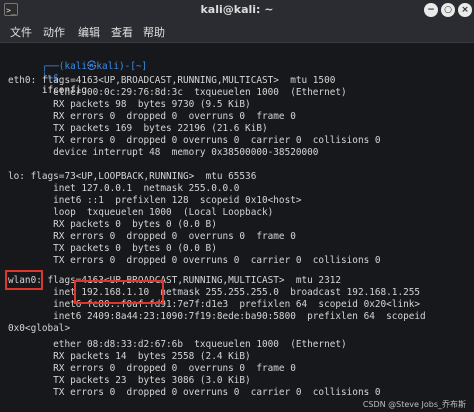  I want to click on command-line: └─$ ifconfig, so click(47, 78).